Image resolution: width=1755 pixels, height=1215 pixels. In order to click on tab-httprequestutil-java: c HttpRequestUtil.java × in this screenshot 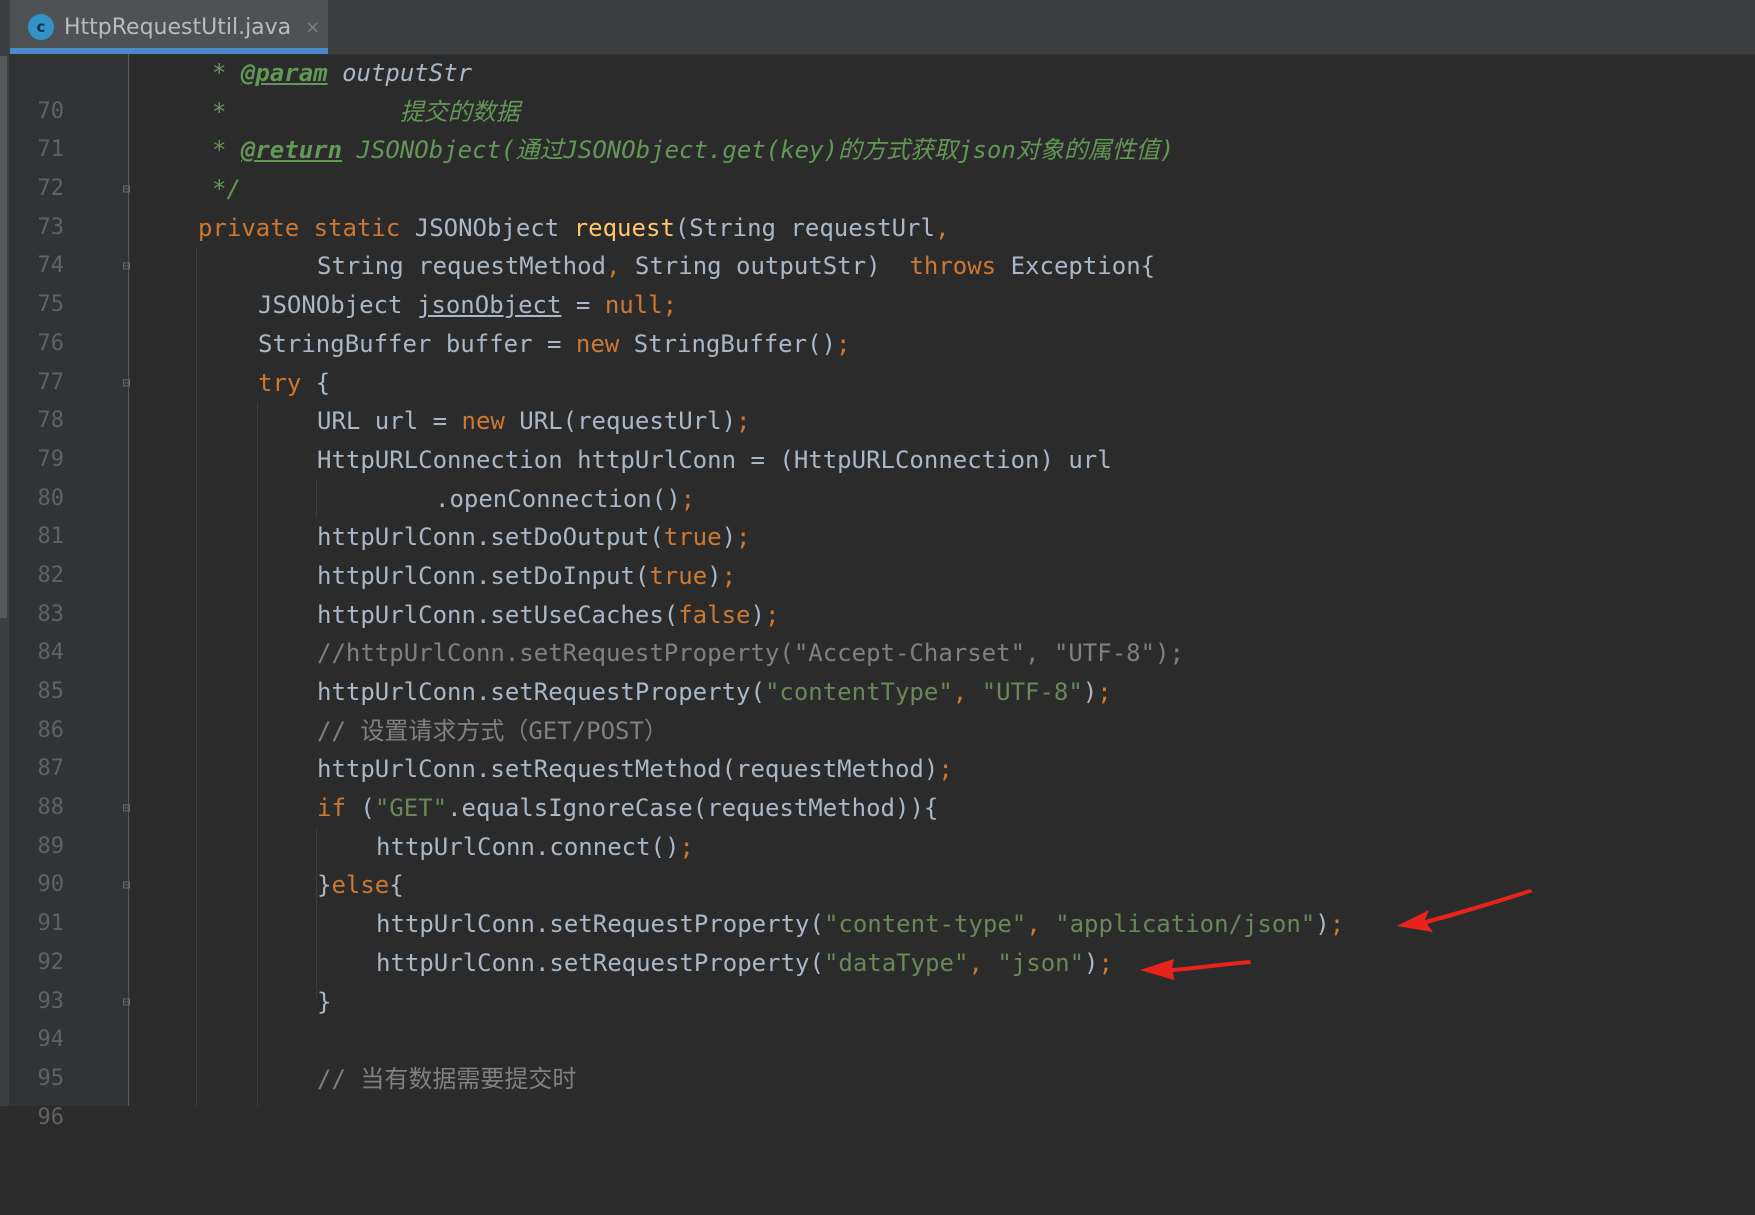, I will do `click(169, 27)`.